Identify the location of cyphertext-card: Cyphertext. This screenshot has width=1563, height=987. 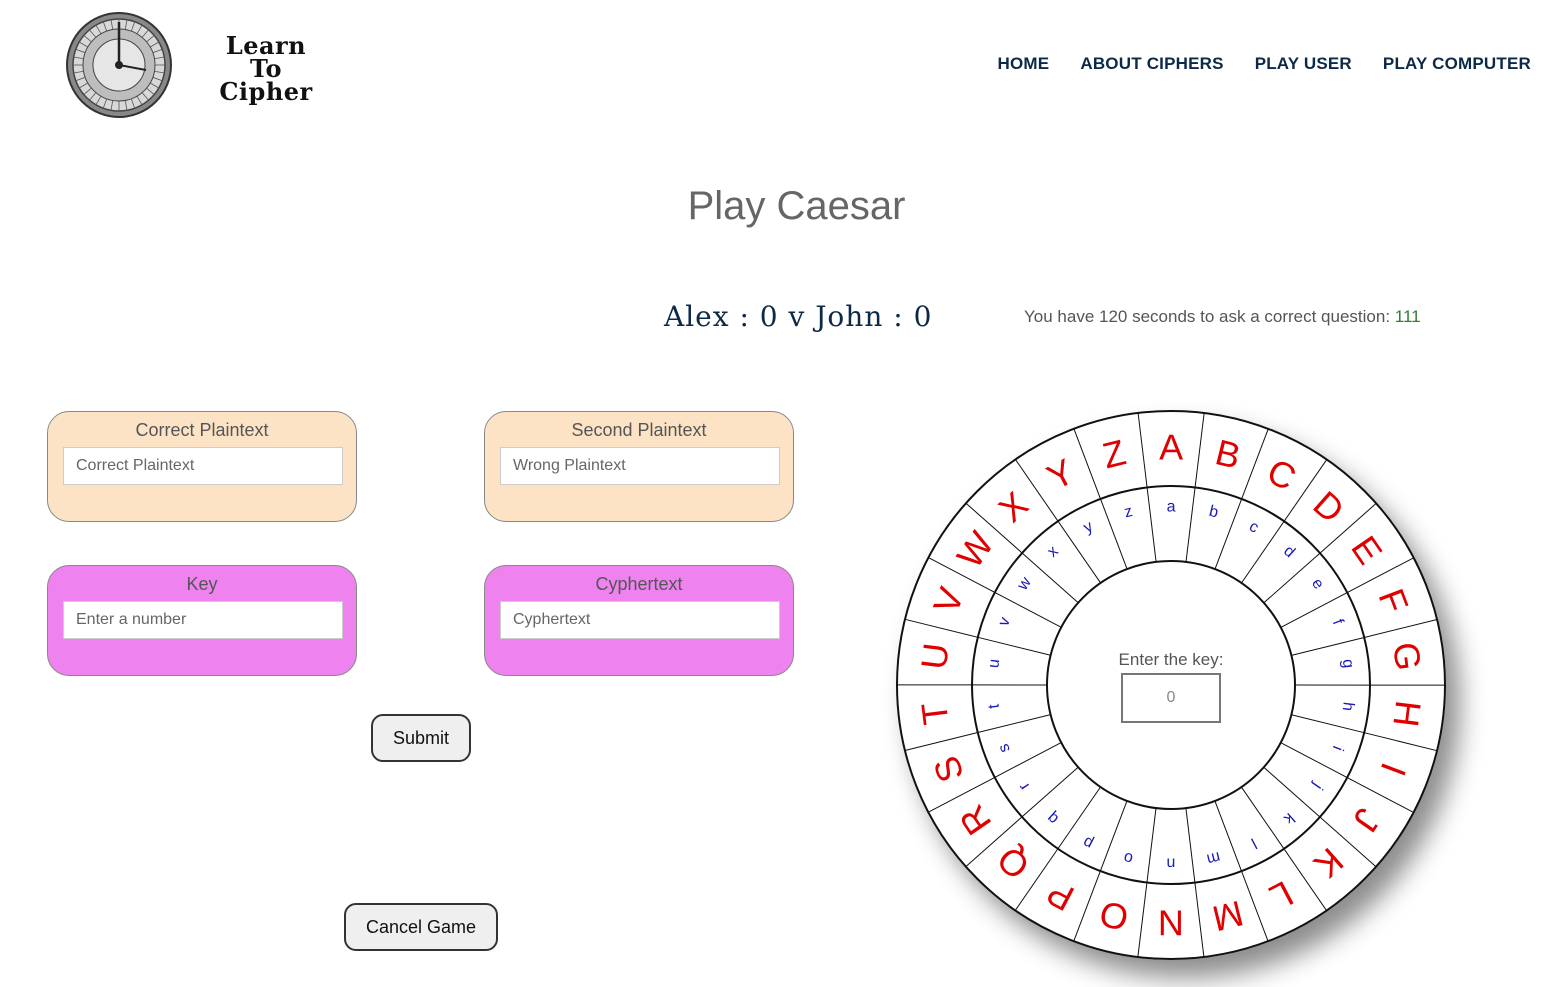
(639, 620).